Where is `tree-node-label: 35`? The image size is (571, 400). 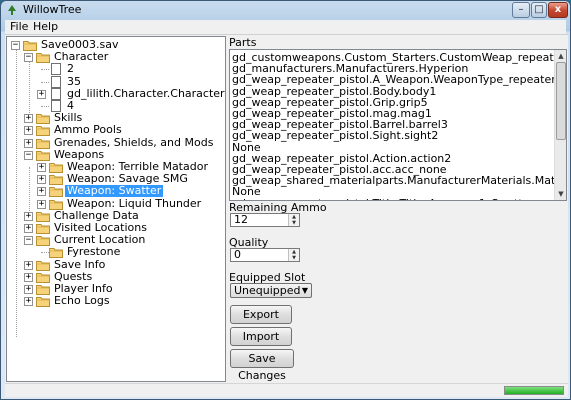 tree-node-label: 35 is located at coordinates (74, 81).